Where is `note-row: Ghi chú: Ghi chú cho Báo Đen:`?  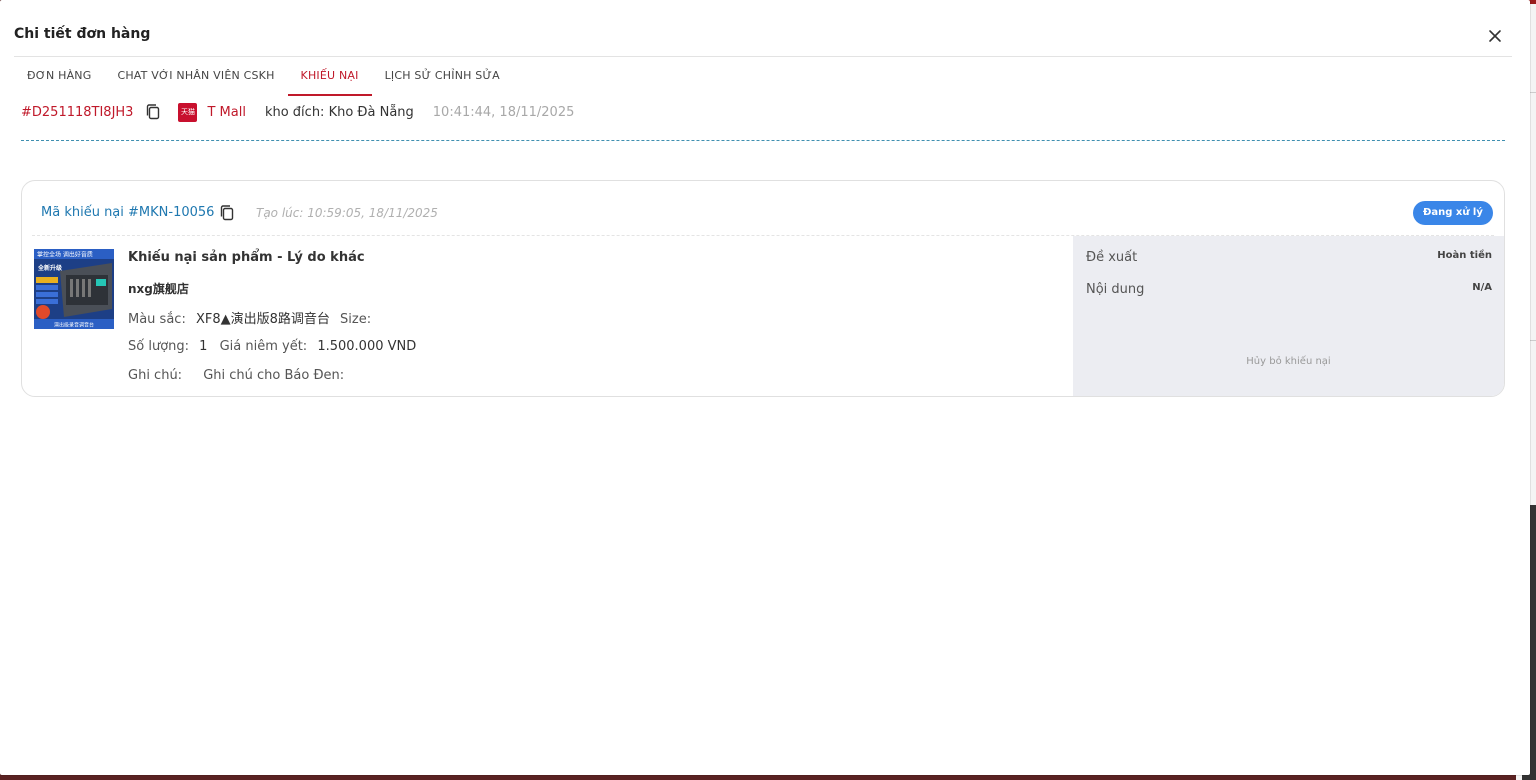 note-row: Ghi chú: Ghi chú cho Báo Đen: is located at coordinates (236, 375).